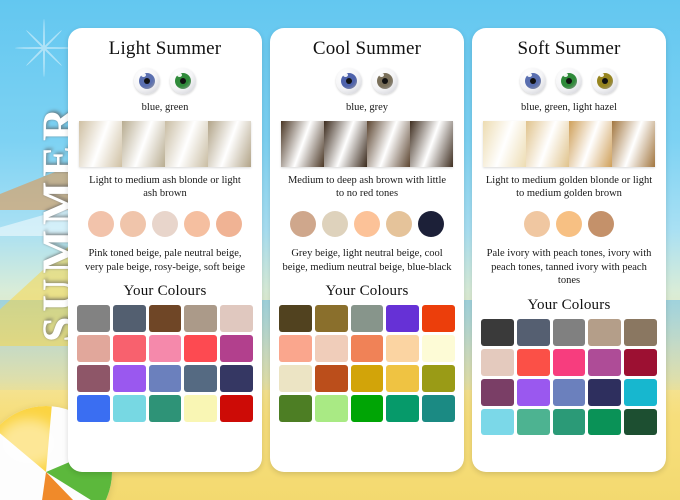  Describe the element at coordinates (367, 107) in the screenshot. I see `eye-caption: blue, grey` at that location.